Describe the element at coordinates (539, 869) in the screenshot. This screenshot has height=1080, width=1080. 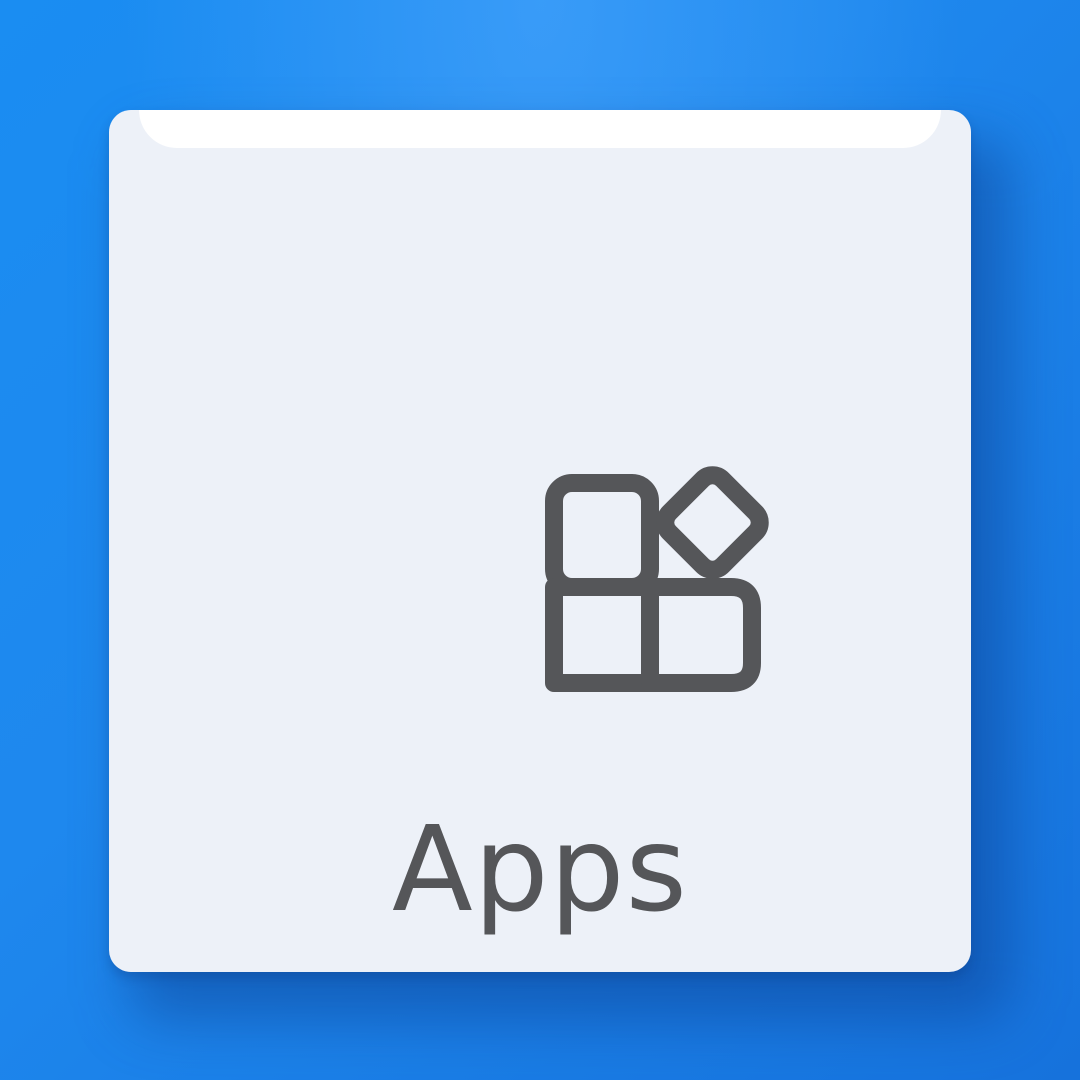
I see `tile-label: Apps` at that location.